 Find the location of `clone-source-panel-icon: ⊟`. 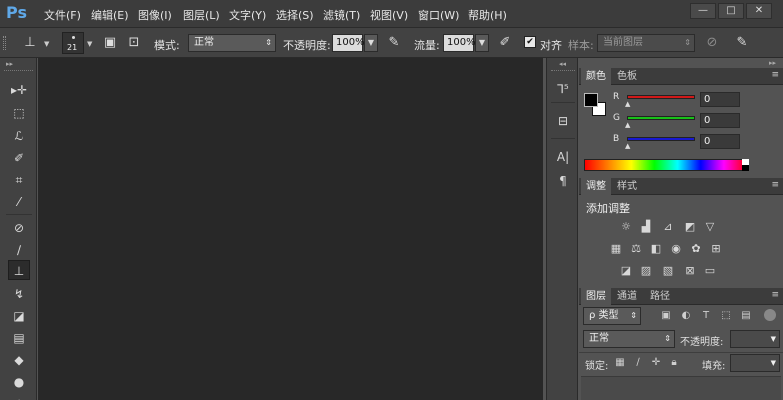

clone-source-panel-icon: ⊟ is located at coordinates (563, 121).